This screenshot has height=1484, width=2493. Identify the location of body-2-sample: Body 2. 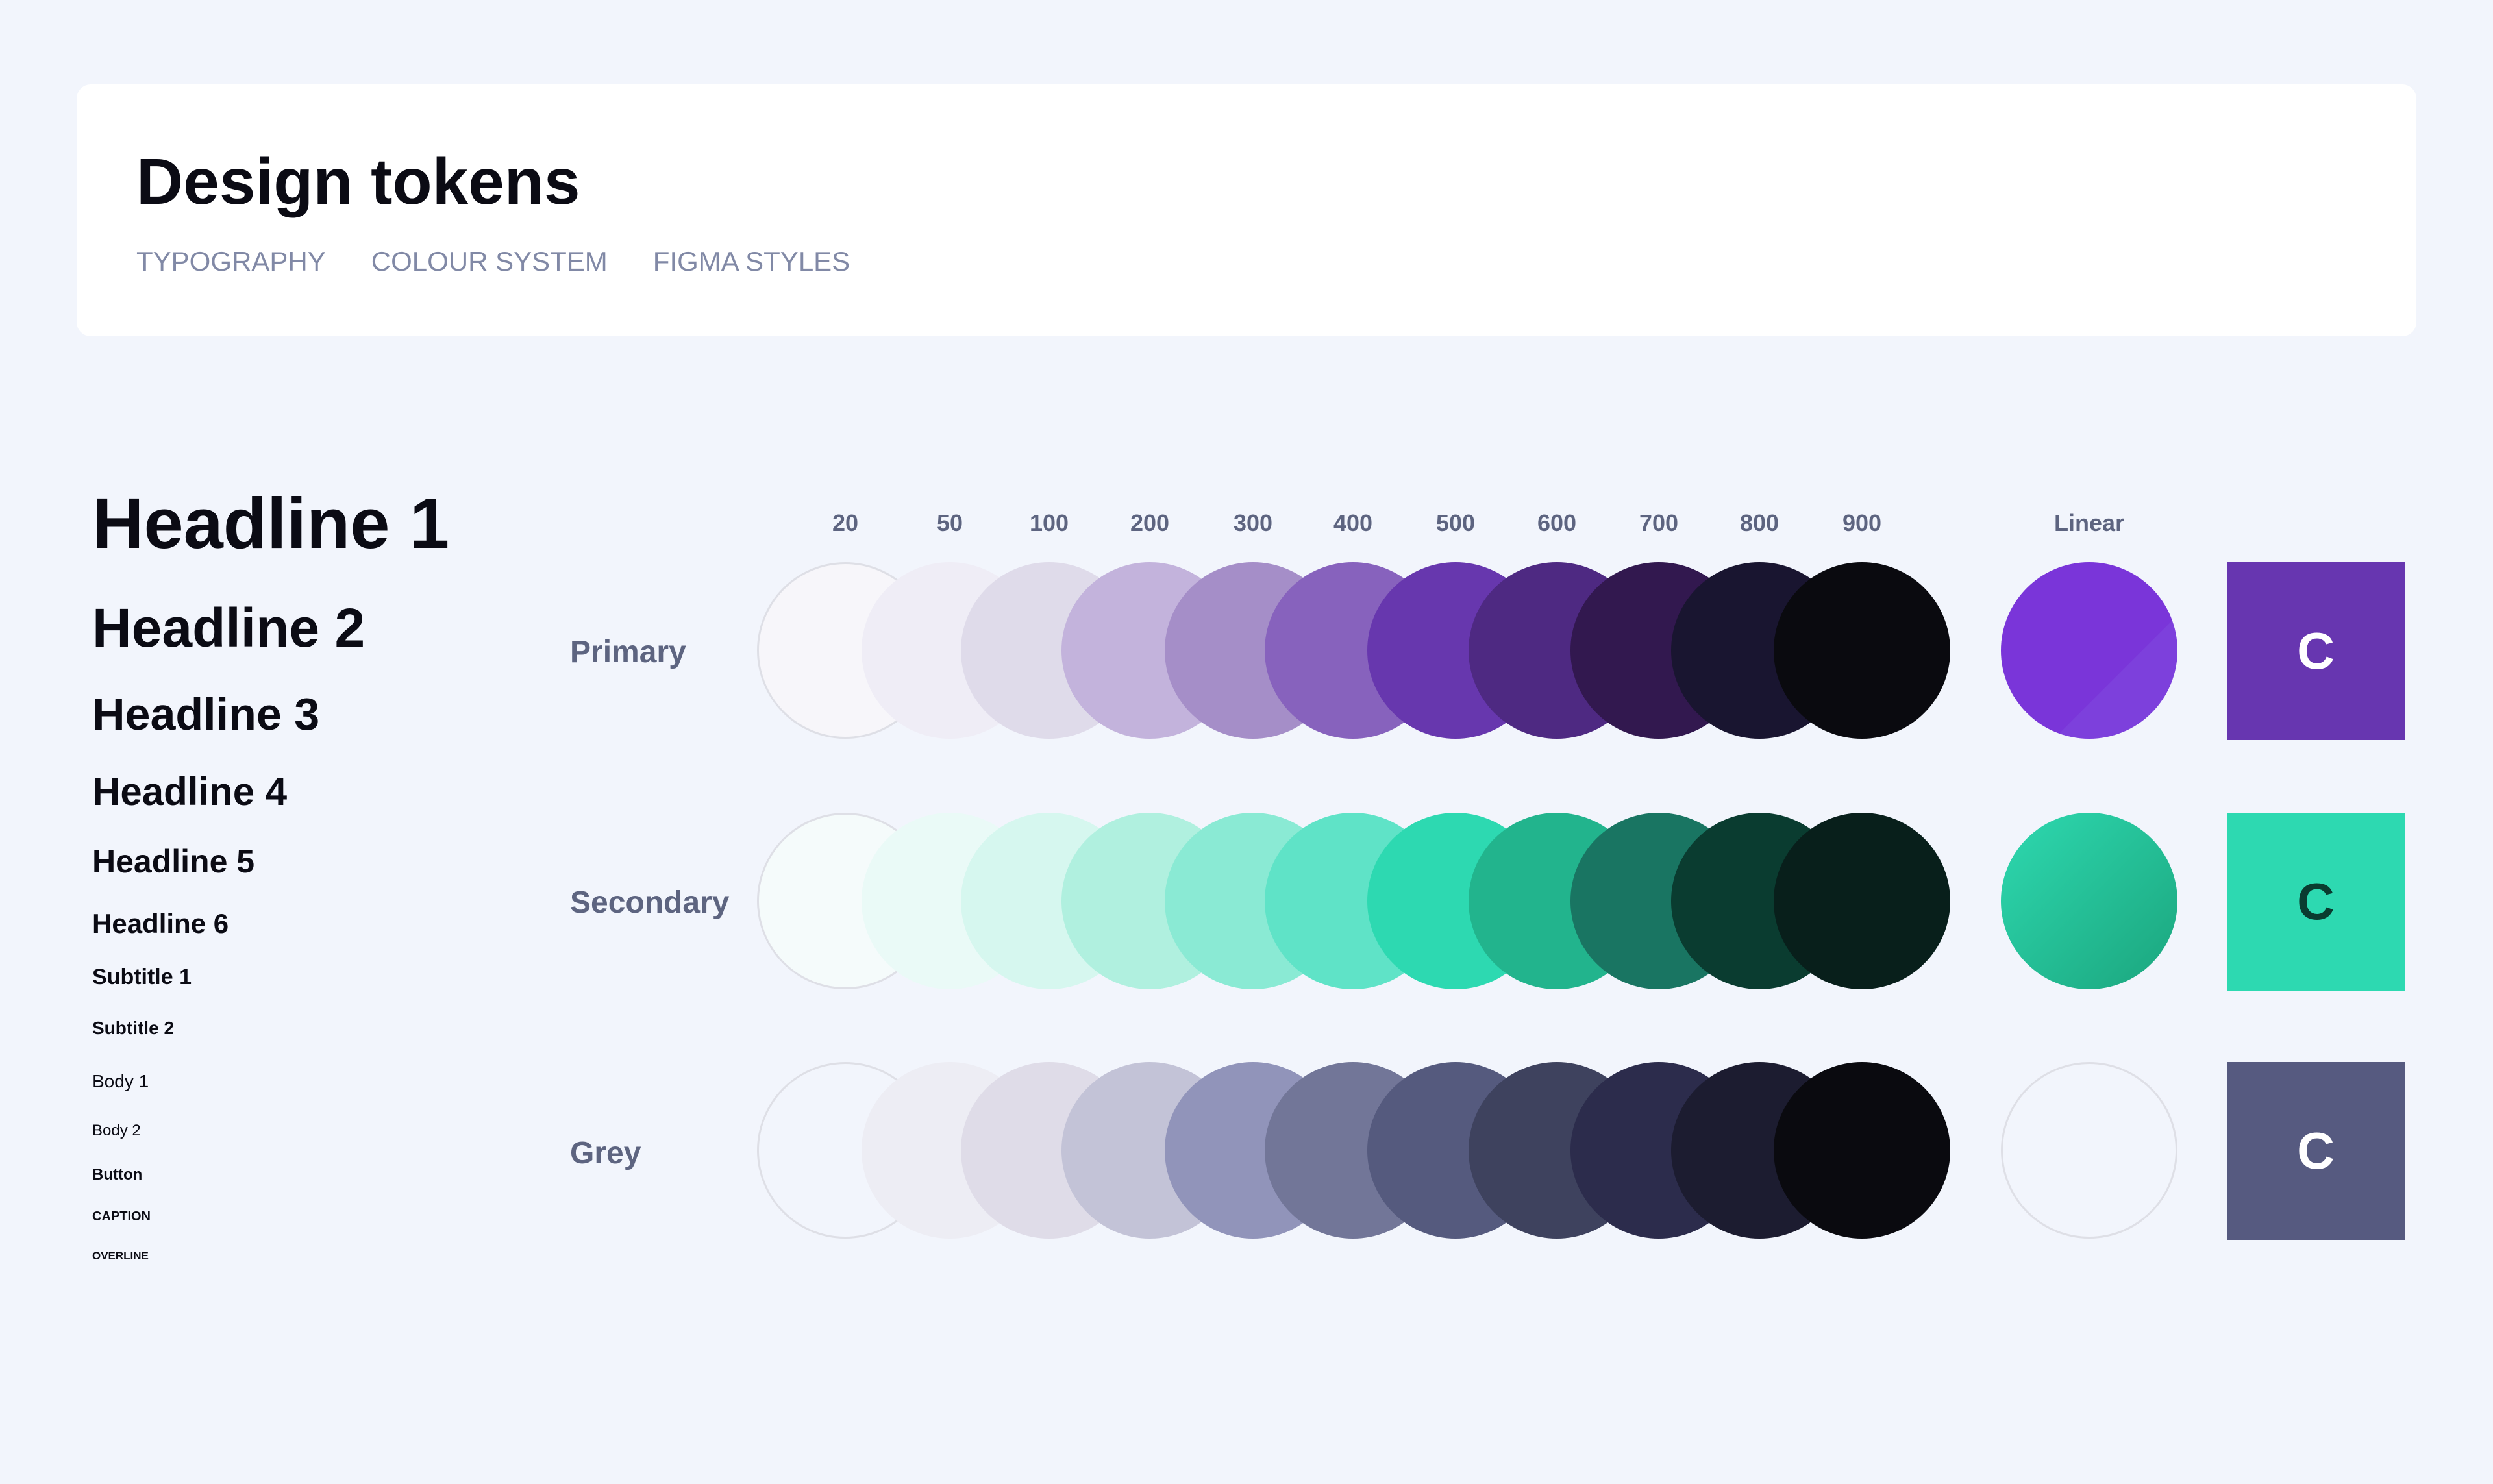
(116, 1130).